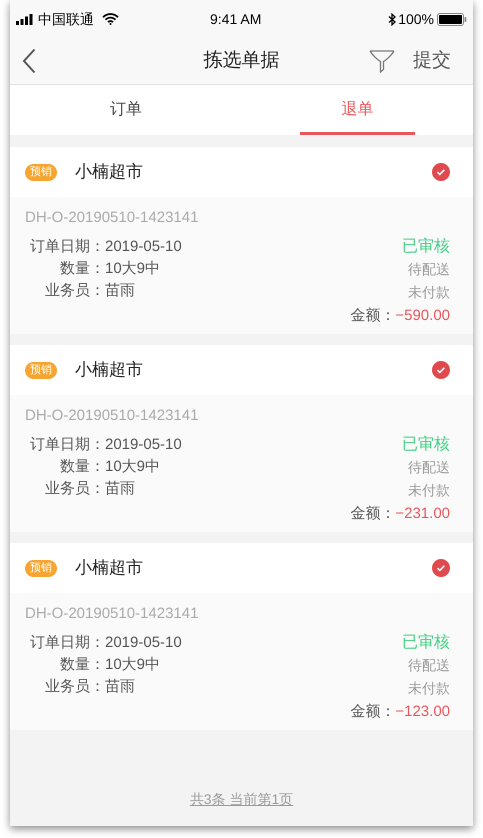 The image size is (483, 838). I want to click on clock-time: 9:41 AM, so click(236, 19).